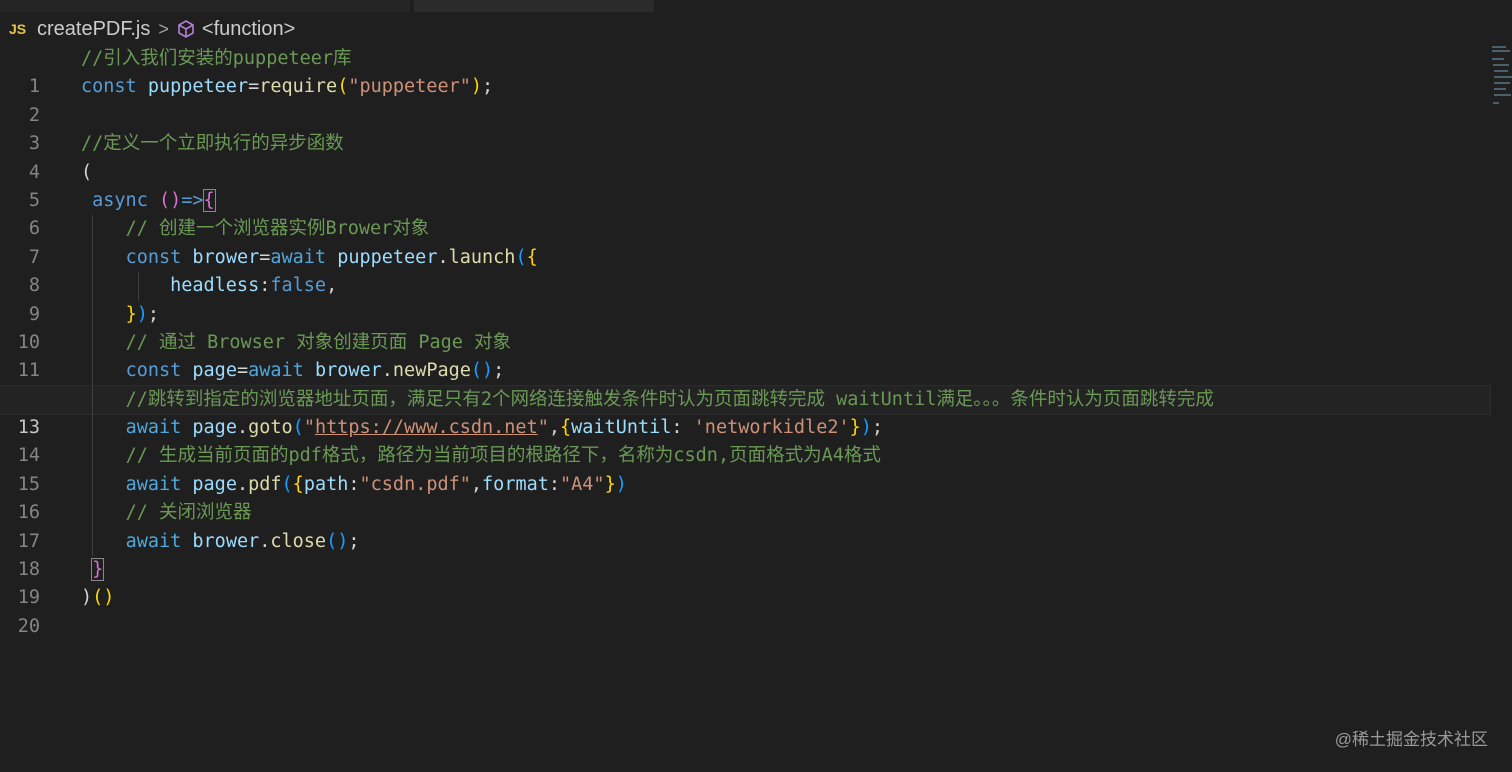 The image size is (1512, 772). Describe the element at coordinates (188, 513) in the screenshot. I see `comment: // 关闭浏览器` at that location.